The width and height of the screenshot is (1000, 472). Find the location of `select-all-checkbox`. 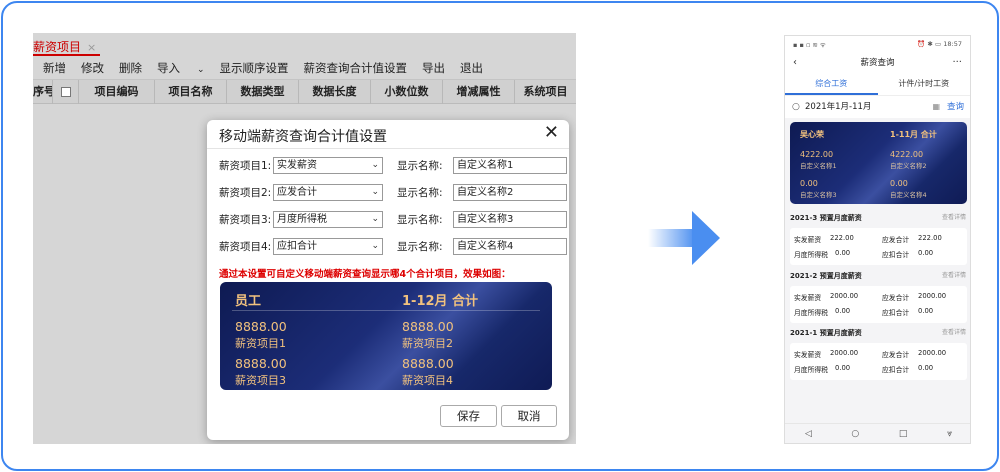

select-all-checkbox is located at coordinates (65, 91).